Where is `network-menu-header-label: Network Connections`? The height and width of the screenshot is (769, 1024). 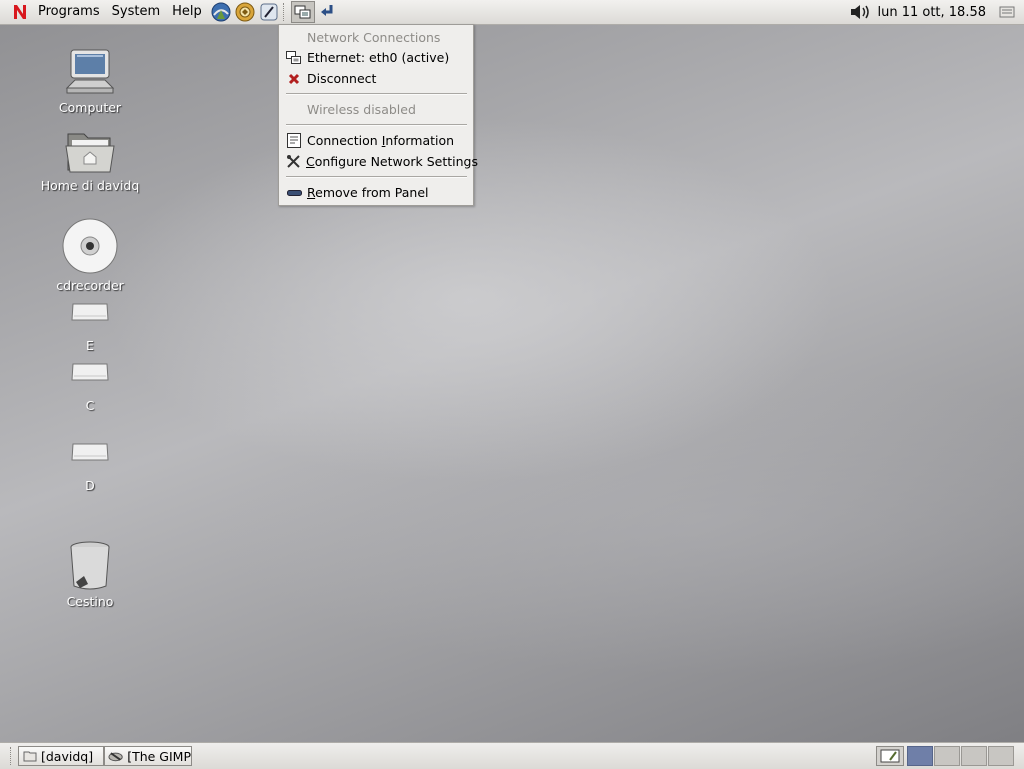
network-menu-header-label: Network Connections is located at coordinates (374, 37).